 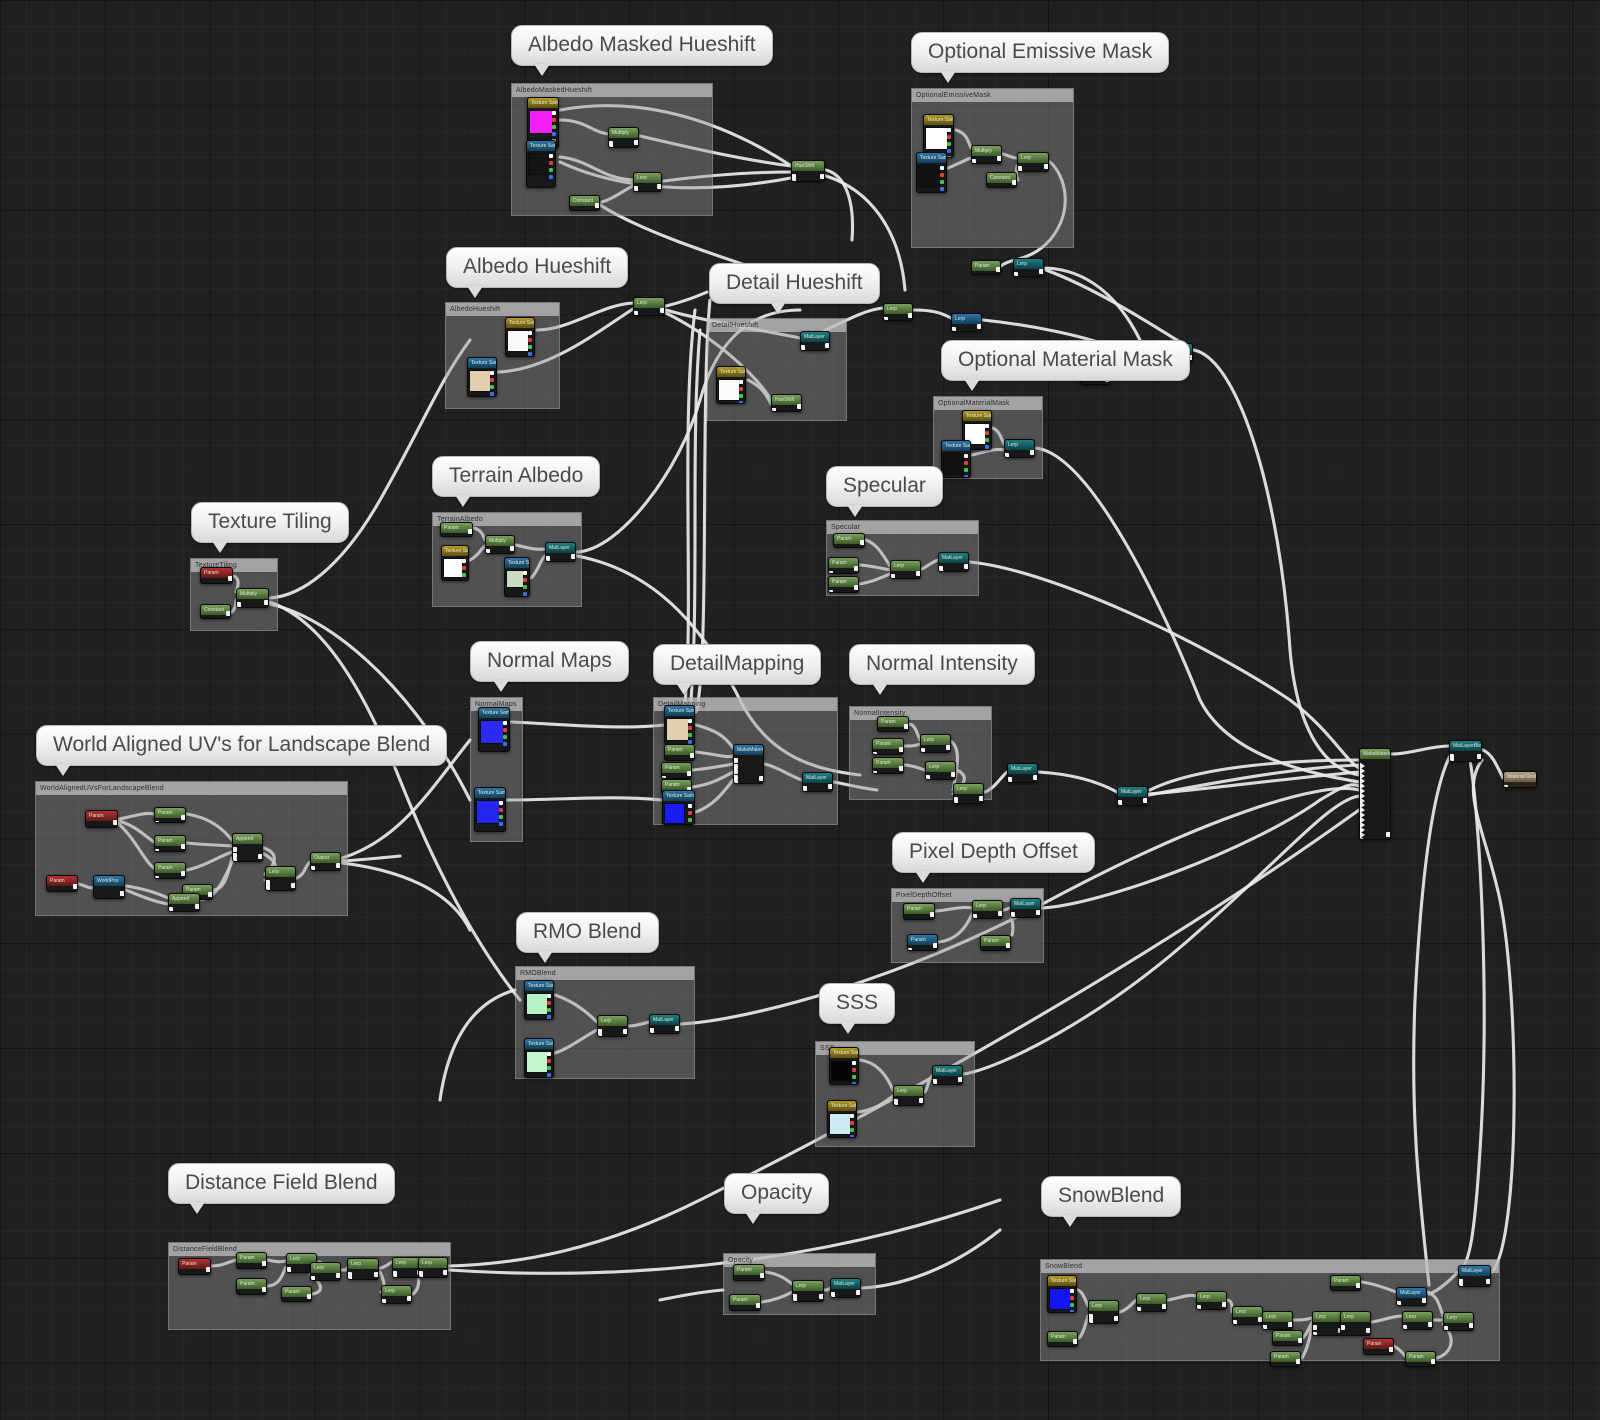 I want to click on node-n-sb-14: Lerp, so click(x=1458, y=1321).